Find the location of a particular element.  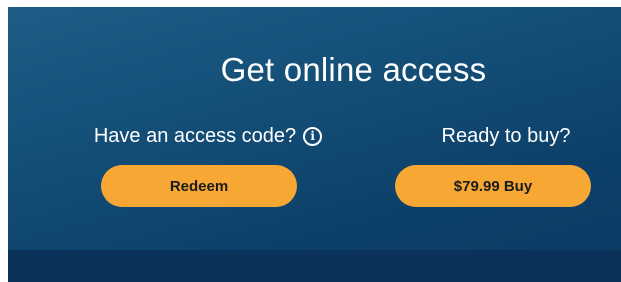

access-code-prompt-text: Have an access code? is located at coordinates (195, 136).